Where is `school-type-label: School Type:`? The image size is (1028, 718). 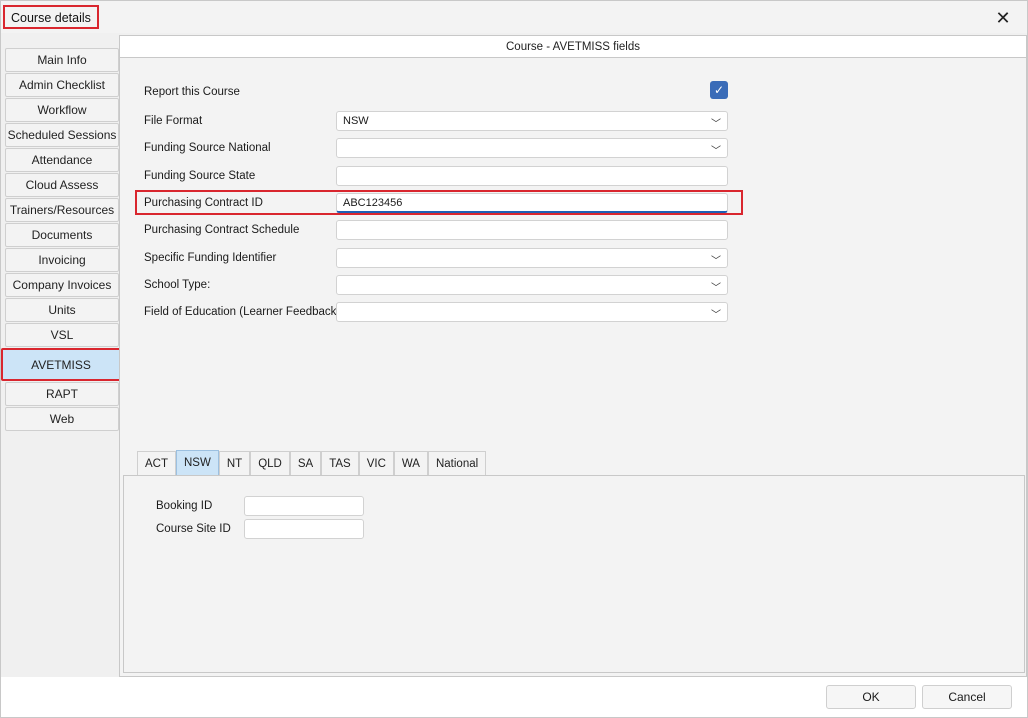
school-type-label: School Type: is located at coordinates (177, 285).